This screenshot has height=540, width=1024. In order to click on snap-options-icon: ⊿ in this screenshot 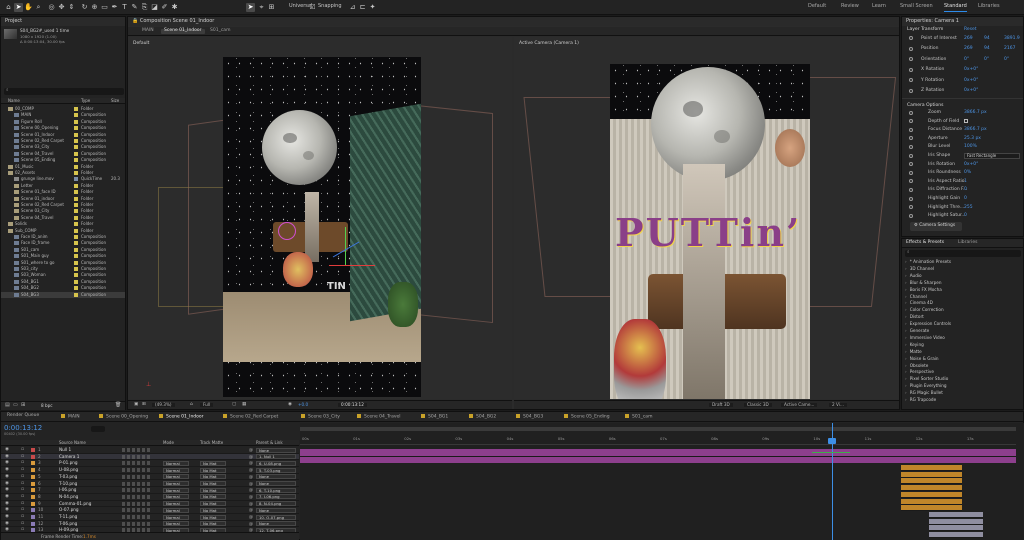, I will do `click(352, 7)`.